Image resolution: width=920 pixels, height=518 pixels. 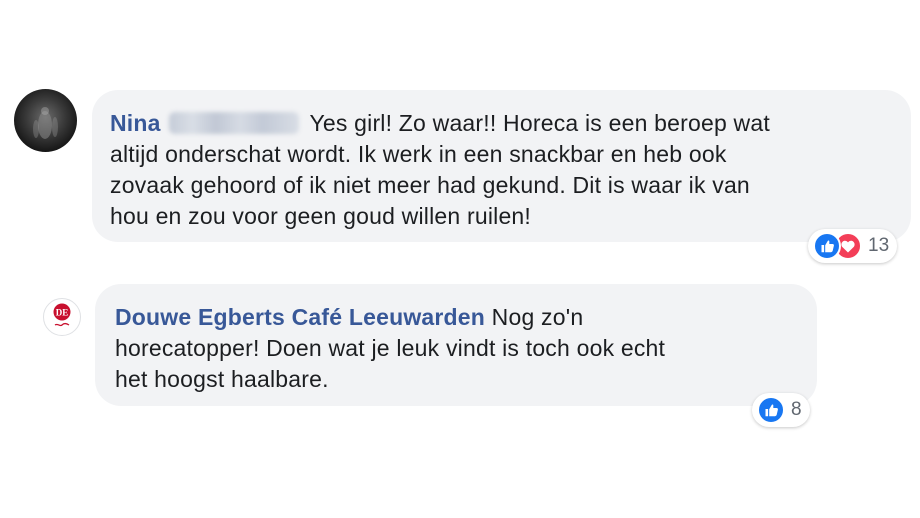 What do you see at coordinates (878, 246) in the screenshot?
I see `reaction-count: 13` at bounding box center [878, 246].